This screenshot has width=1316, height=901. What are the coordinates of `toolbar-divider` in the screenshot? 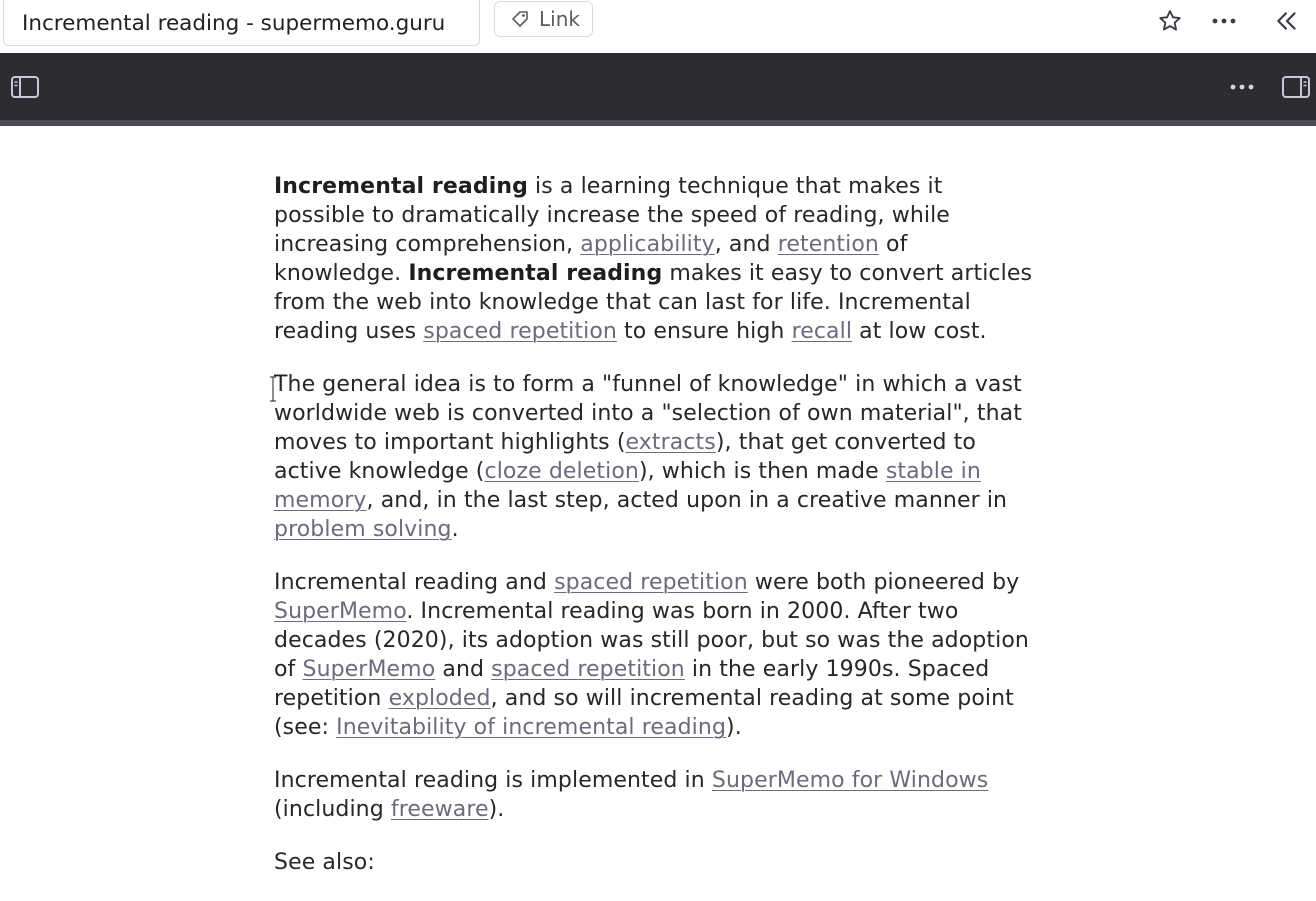 It's located at (658, 123).